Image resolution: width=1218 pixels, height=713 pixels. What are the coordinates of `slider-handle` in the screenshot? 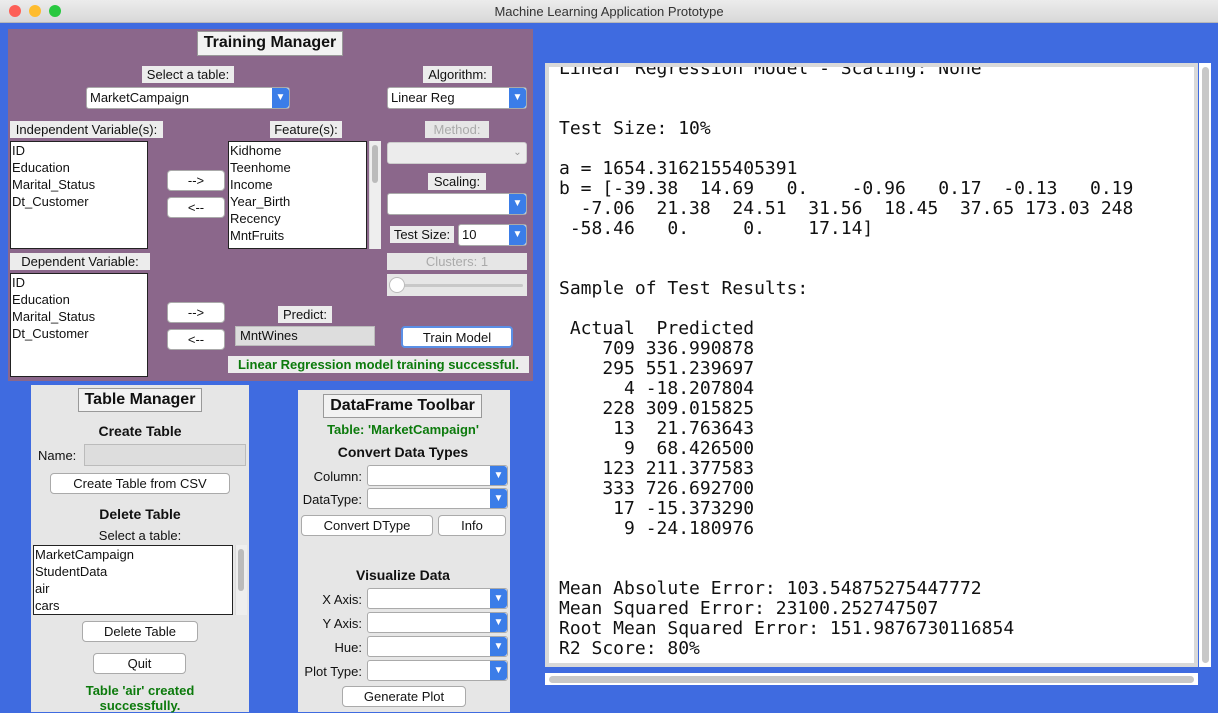 It's located at (397, 285).